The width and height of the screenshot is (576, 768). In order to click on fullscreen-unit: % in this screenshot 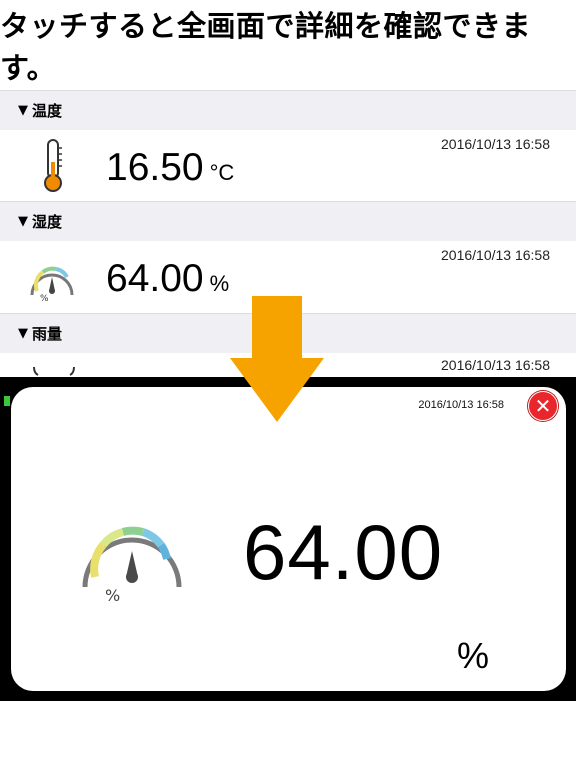, I will do `click(473, 655)`.